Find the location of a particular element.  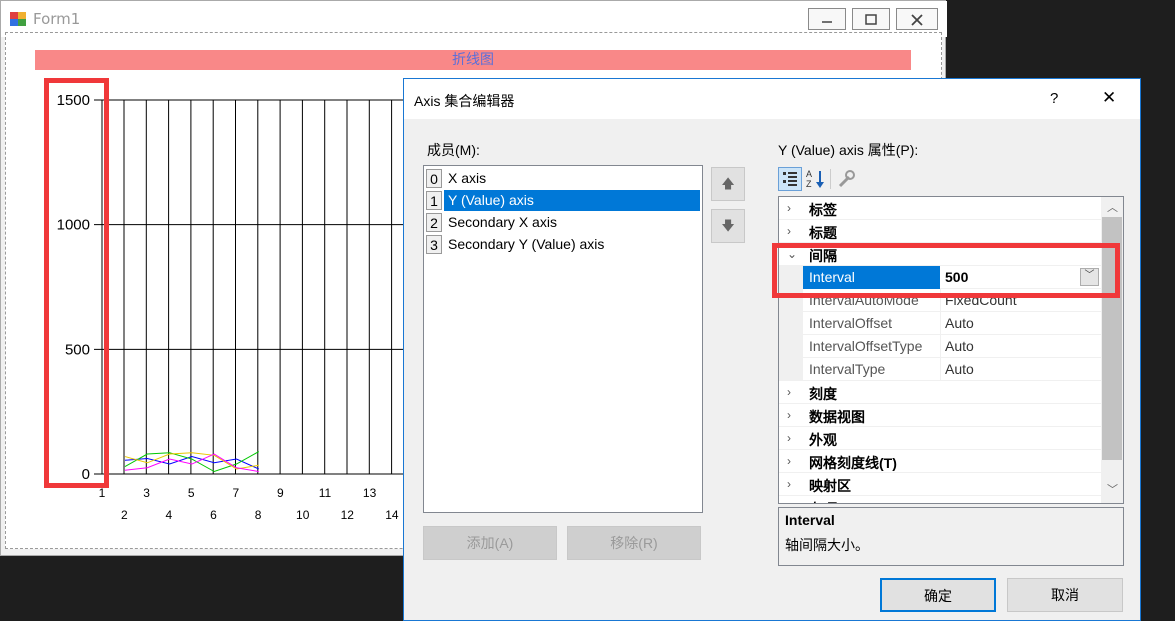

remove-button: 移除(R) is located at coordinates (634, 543).